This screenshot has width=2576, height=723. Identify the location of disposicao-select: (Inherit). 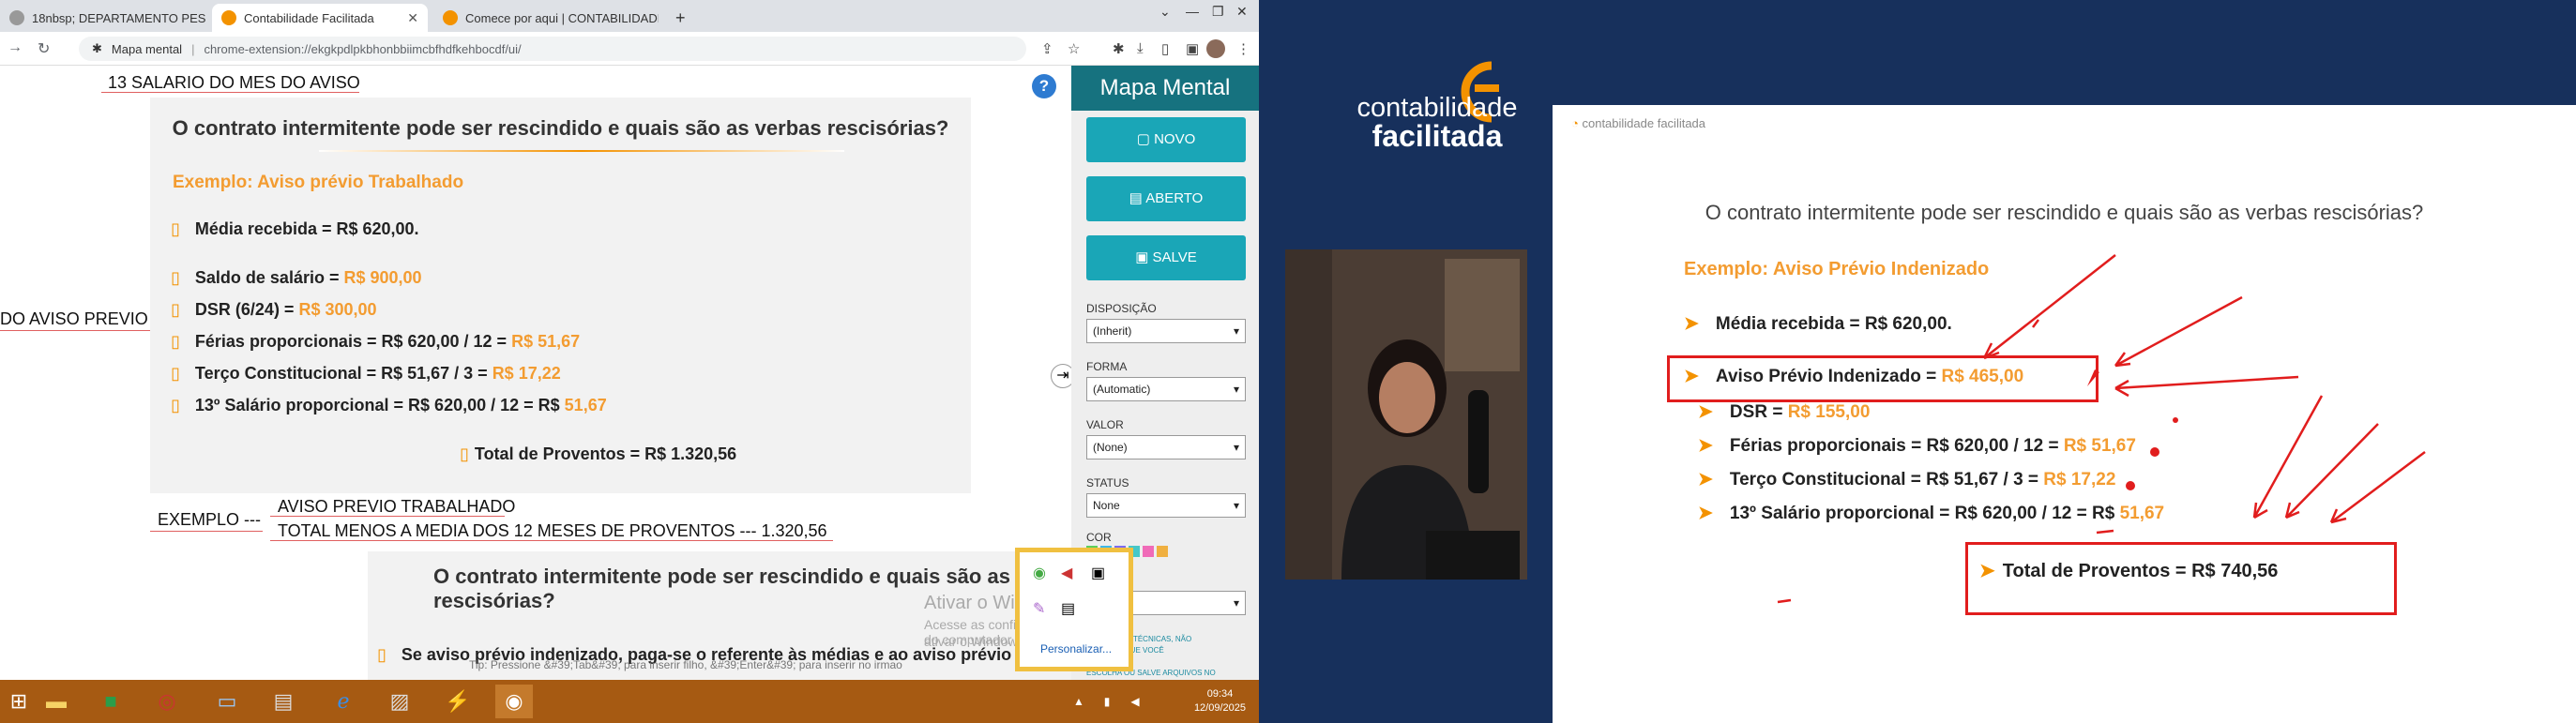
(1166, 331).